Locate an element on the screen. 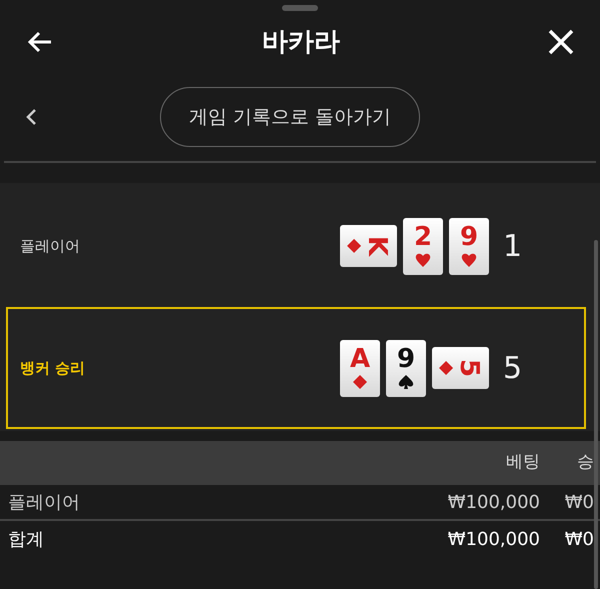  drag-handle is located at coordinates (300, 8).